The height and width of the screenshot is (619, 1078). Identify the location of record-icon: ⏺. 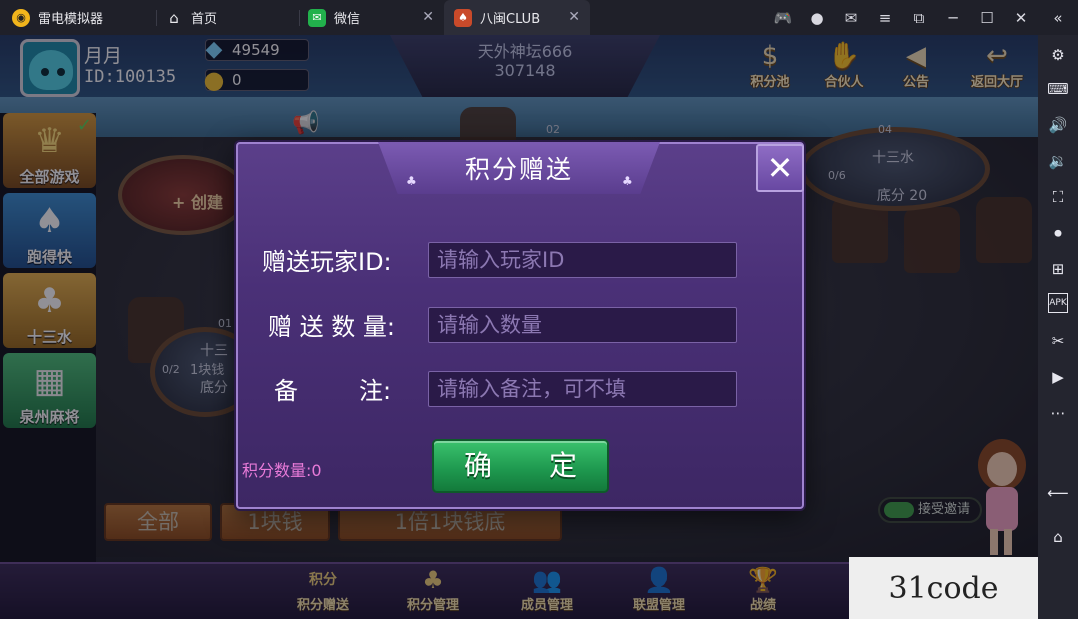
(1058, 233).